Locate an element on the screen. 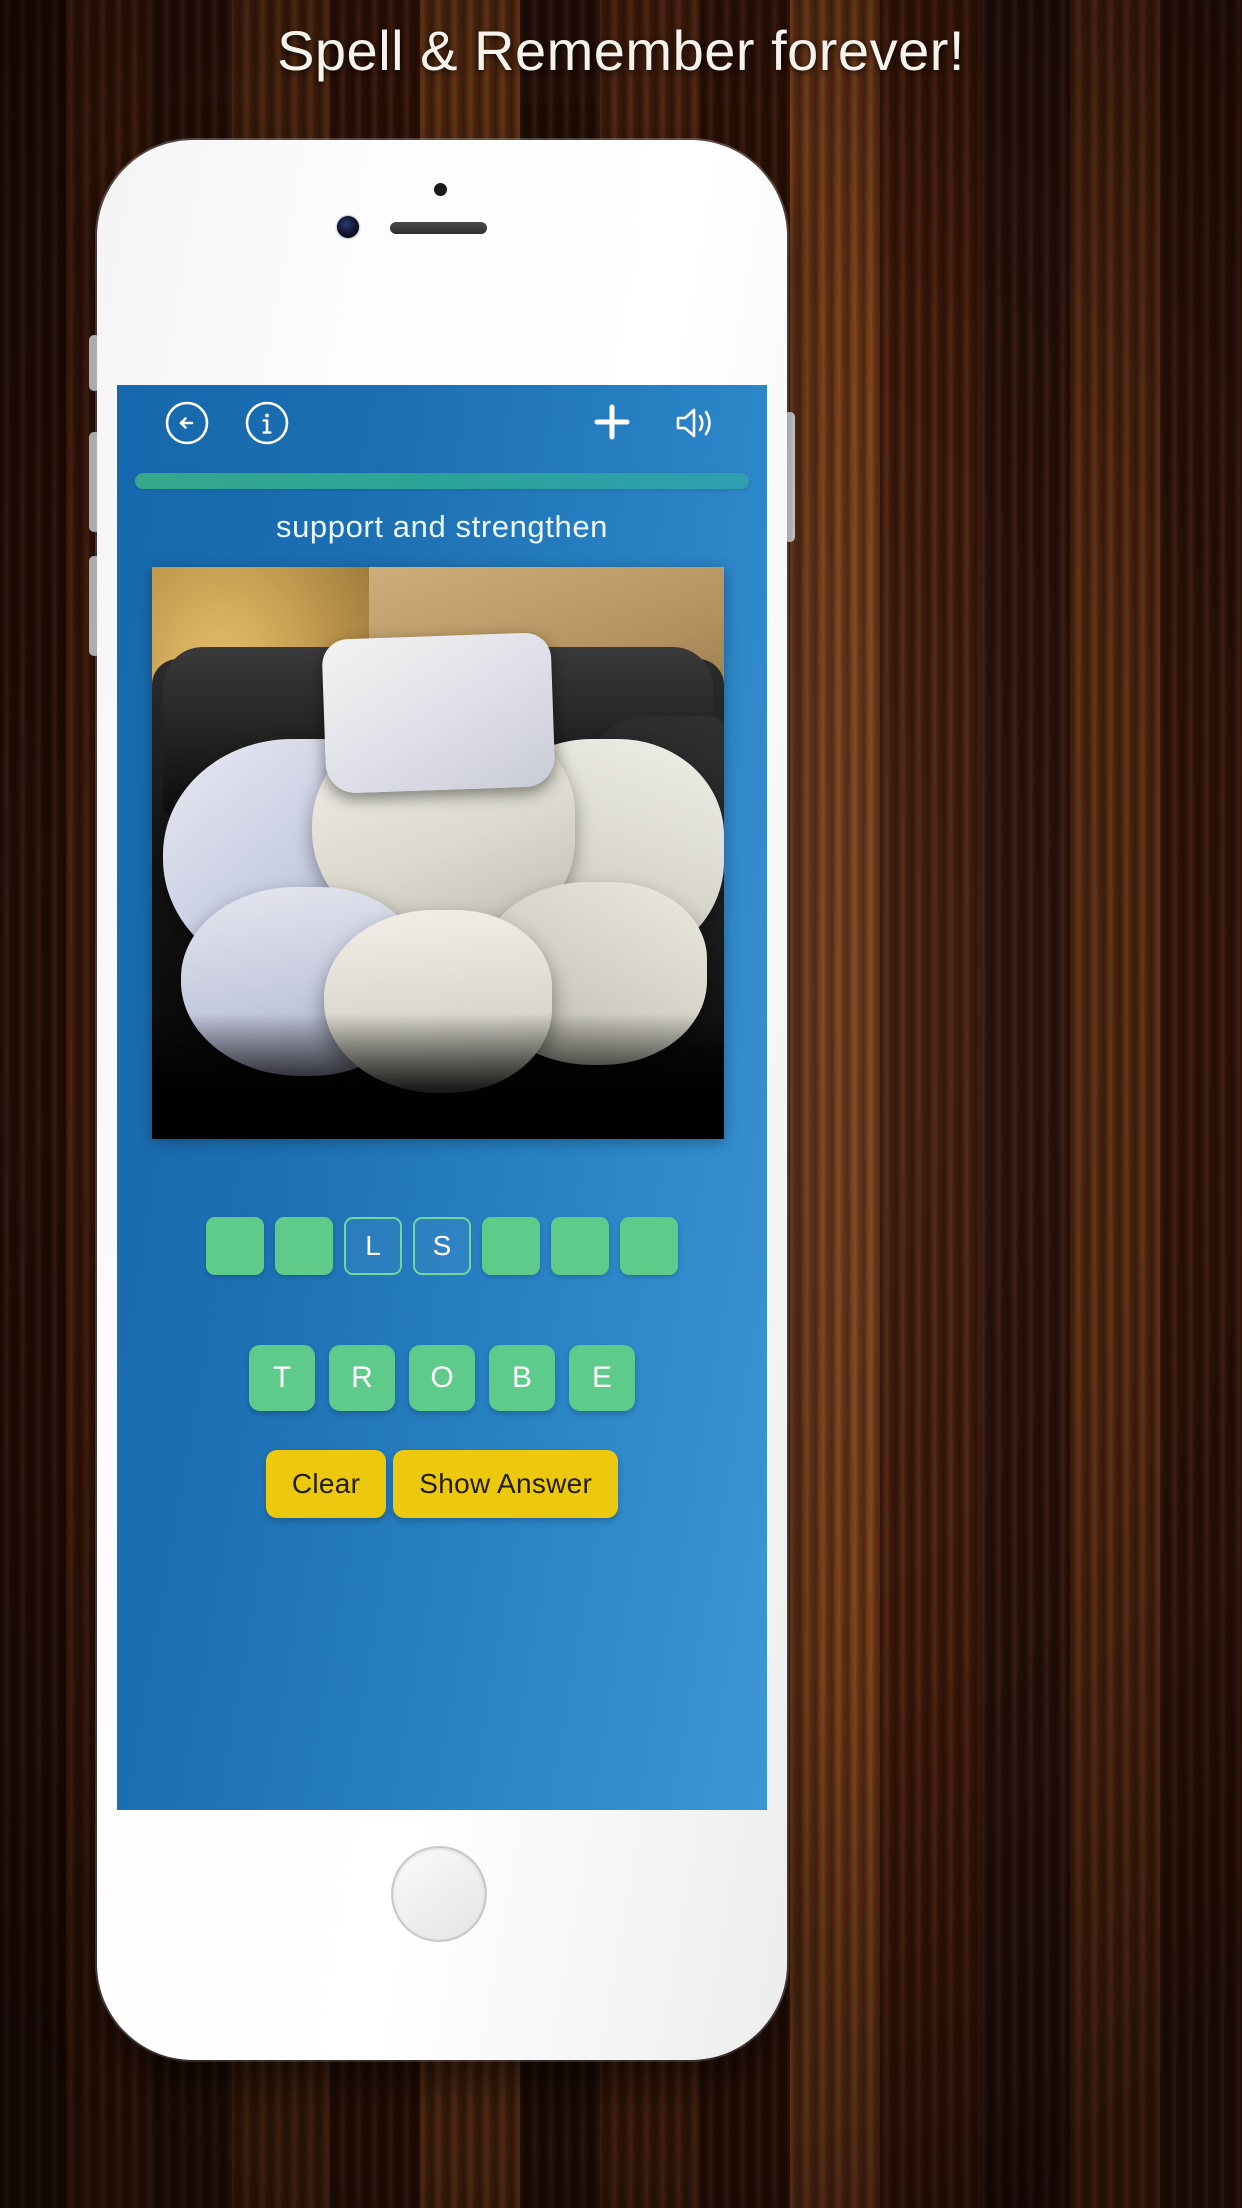 The width and height of the screenshot is (1242, 2208). answer-slot: L is located at coordinates (373, 1246).